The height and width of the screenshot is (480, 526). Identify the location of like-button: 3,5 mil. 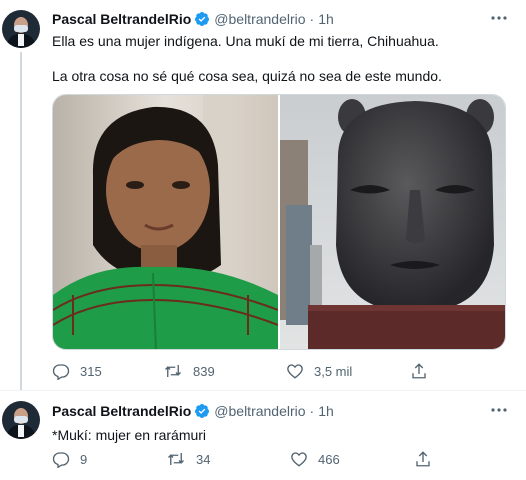
(348, 371).